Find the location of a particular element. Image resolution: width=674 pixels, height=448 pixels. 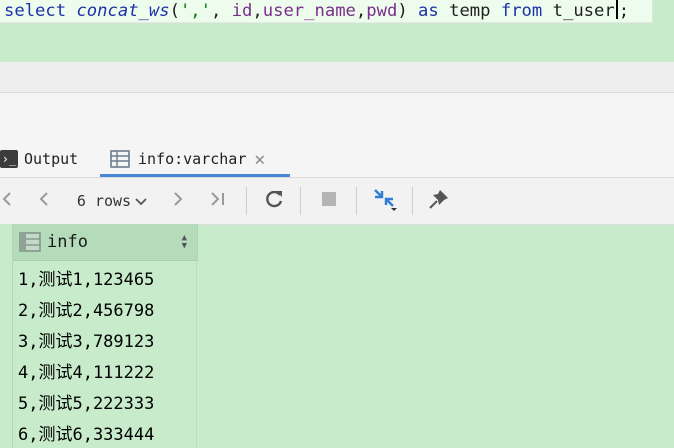

last-page-button is located at coordinates (218, 201).